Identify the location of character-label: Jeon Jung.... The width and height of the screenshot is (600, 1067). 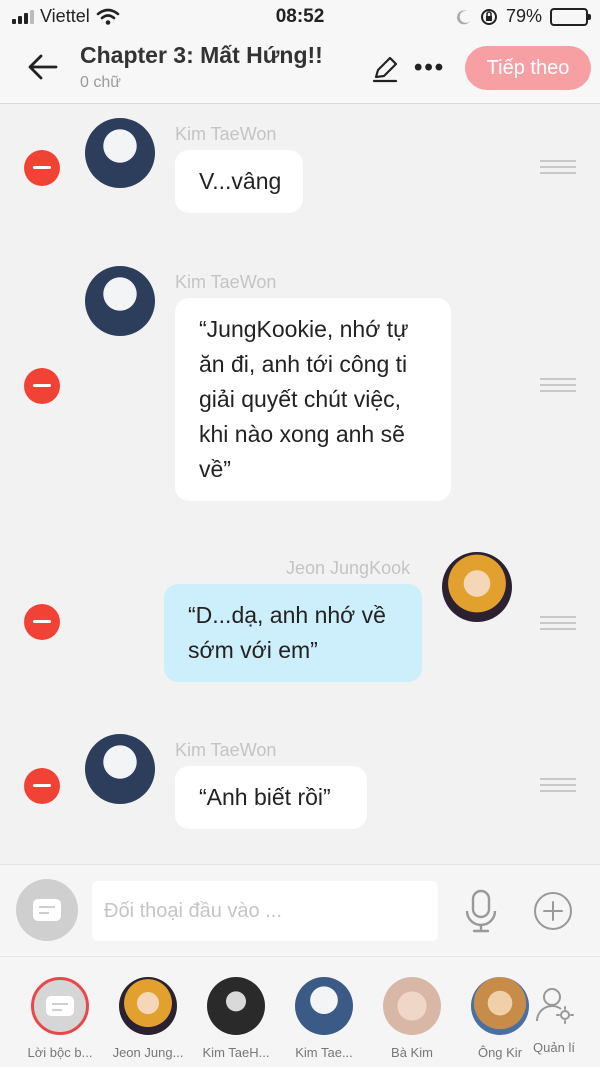
(148, 1052).